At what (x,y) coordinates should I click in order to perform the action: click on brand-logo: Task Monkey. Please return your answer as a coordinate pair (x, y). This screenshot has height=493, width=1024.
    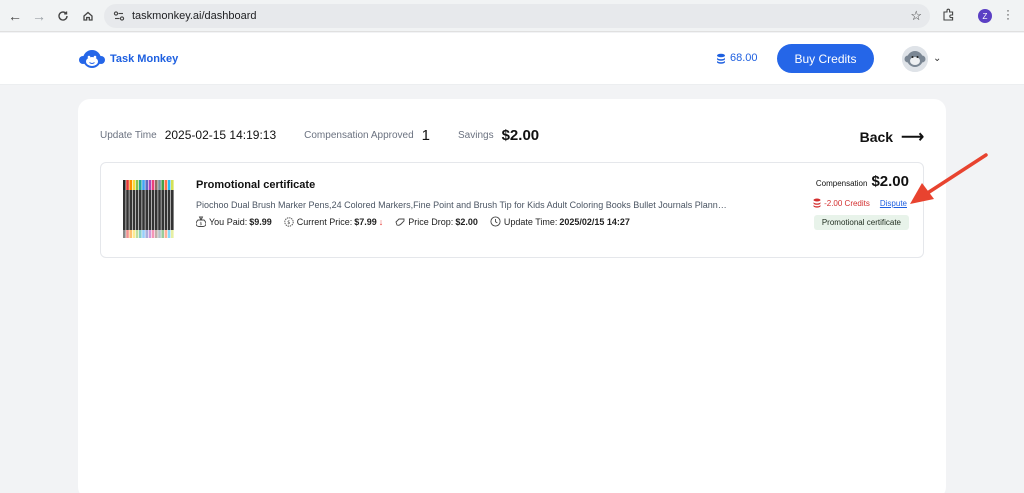
    Looking at the image, I should click on (128, 59).